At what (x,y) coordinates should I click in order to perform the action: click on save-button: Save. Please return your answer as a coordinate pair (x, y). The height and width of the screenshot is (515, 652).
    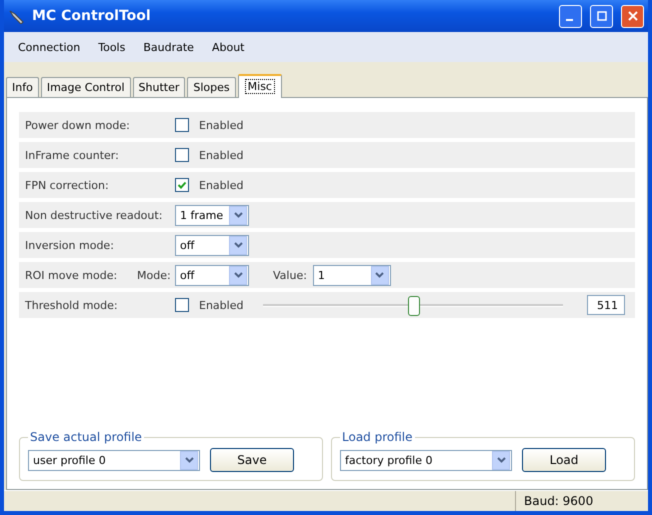
    Looking at the image, I should click on (252, 460).